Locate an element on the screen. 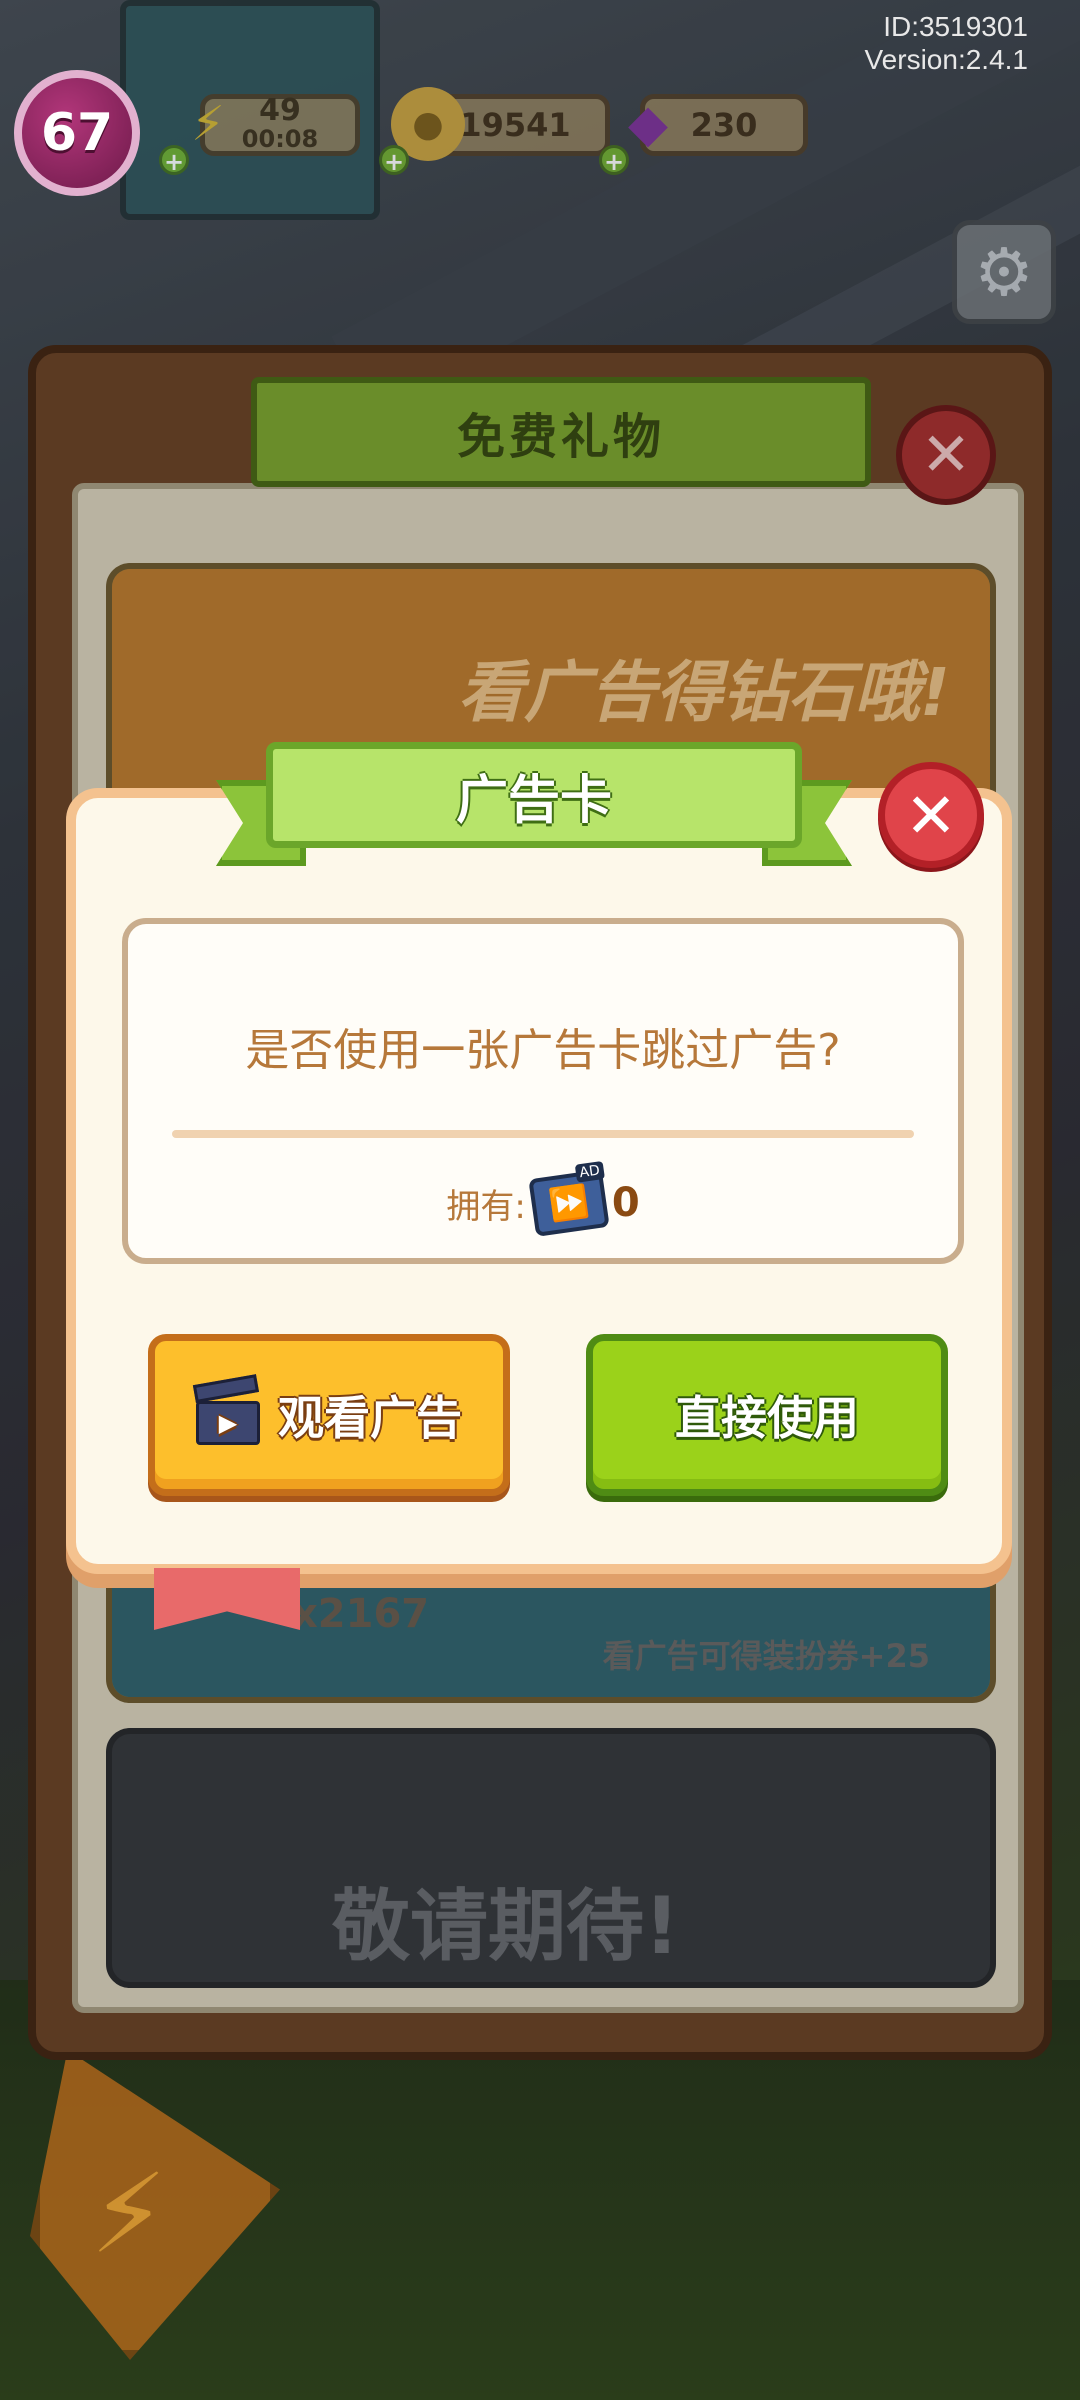 The height and width of the screenshot is (2400, 1080). energy-counter: ⚡ + 49 00:08 is located at coordinates (259, 134).